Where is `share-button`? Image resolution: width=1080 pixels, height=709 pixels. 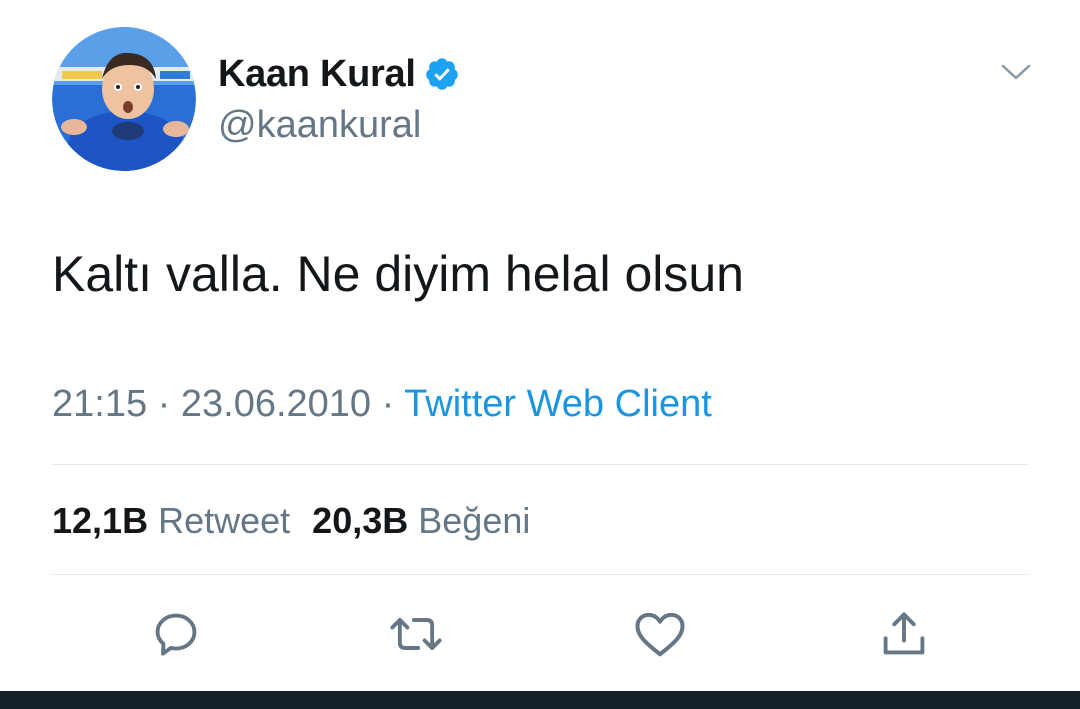
share-button is located at coordinates (904, 634).